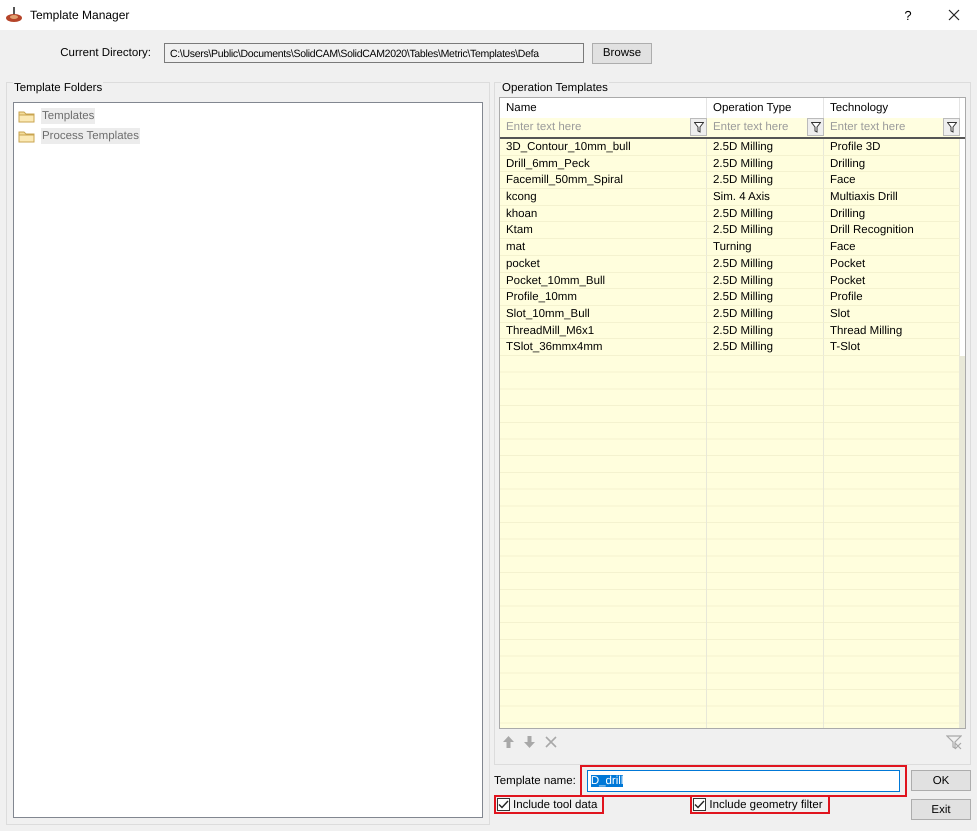 The image size is (977, 831). Describe the element at coordinates (892, 197) in the screenshot. I see `table-cell: Multiaxis Drill` at that location.